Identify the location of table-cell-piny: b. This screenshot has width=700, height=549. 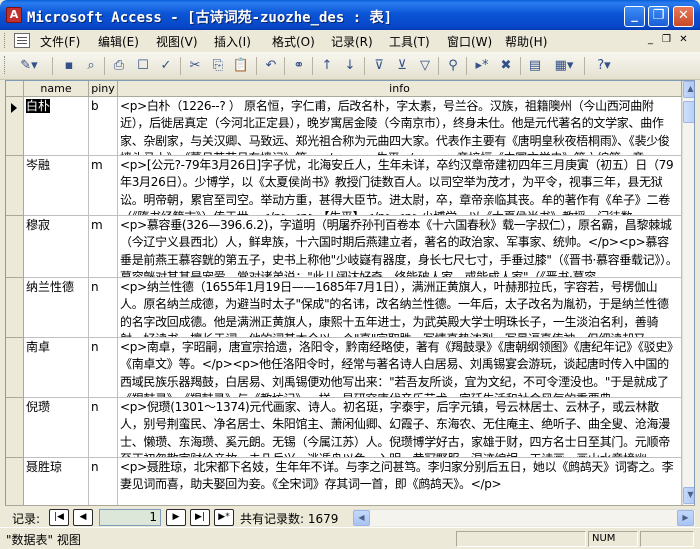
(103, 126).